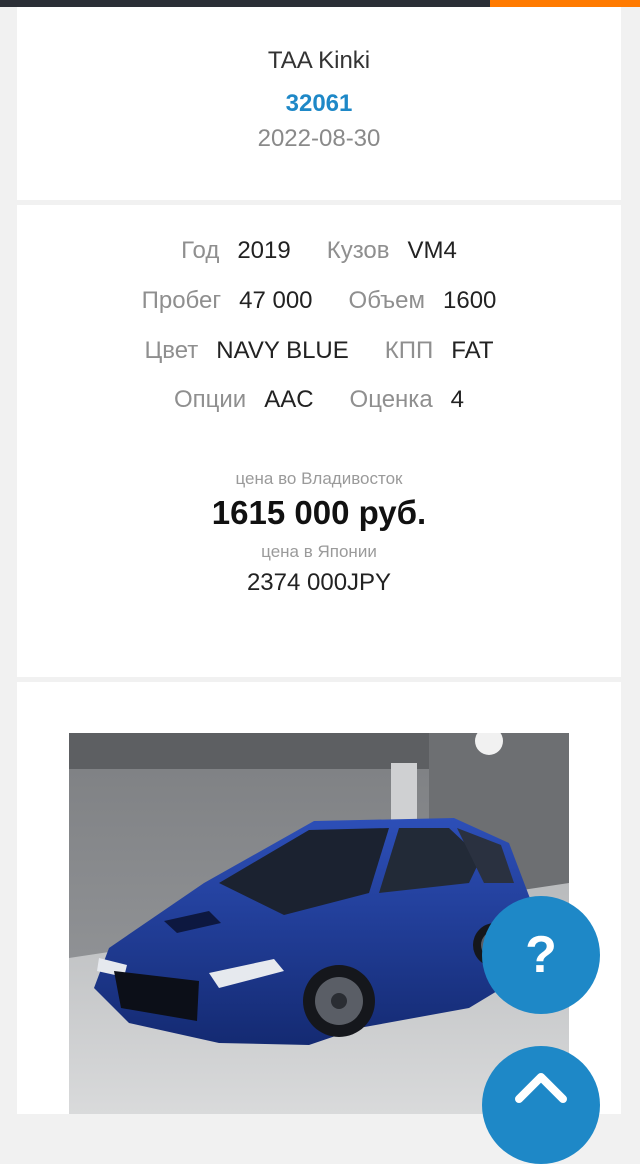  I want to click on chevron-up-icon, so click(541, 1088).